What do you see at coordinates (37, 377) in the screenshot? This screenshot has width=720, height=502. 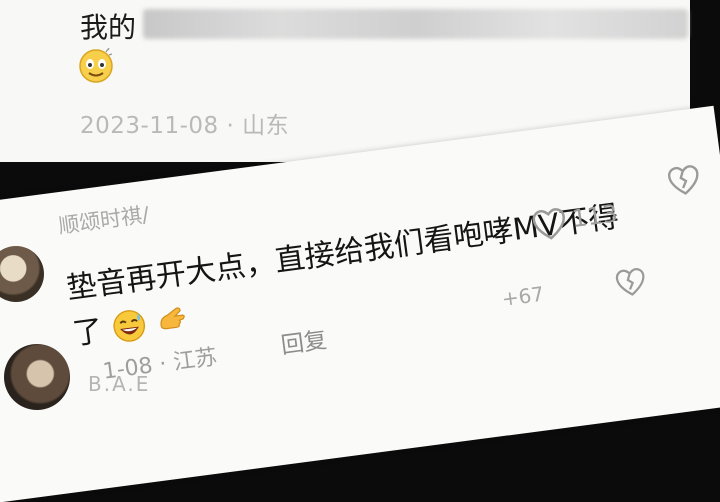 I see `avatar` at bounding box center [37, 377].